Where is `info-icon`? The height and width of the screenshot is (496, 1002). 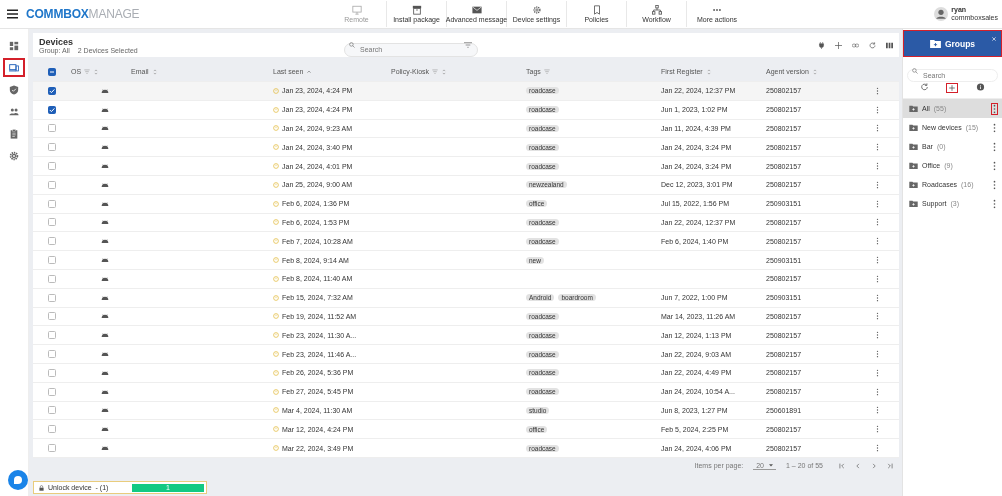 info-icon is located at coordinates (981, 87).